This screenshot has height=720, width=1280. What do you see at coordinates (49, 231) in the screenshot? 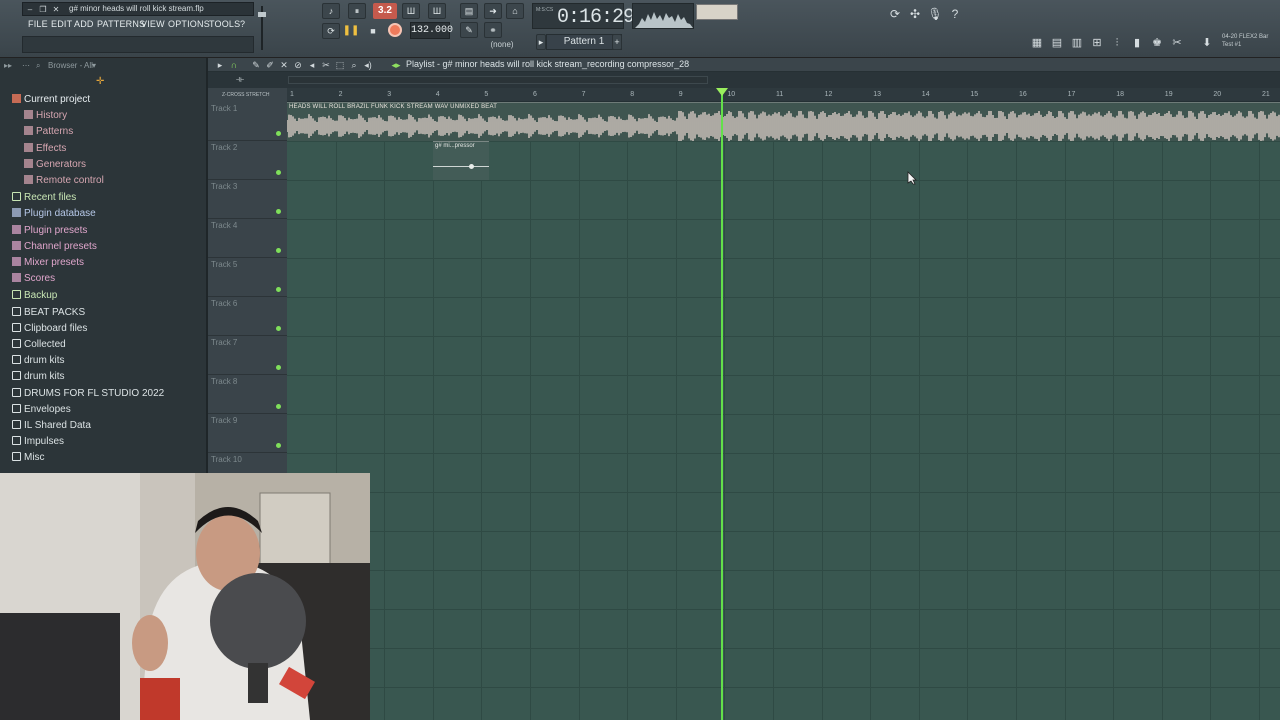
I see `browser-item: Plugin presets` at bounding box center [49, 231].